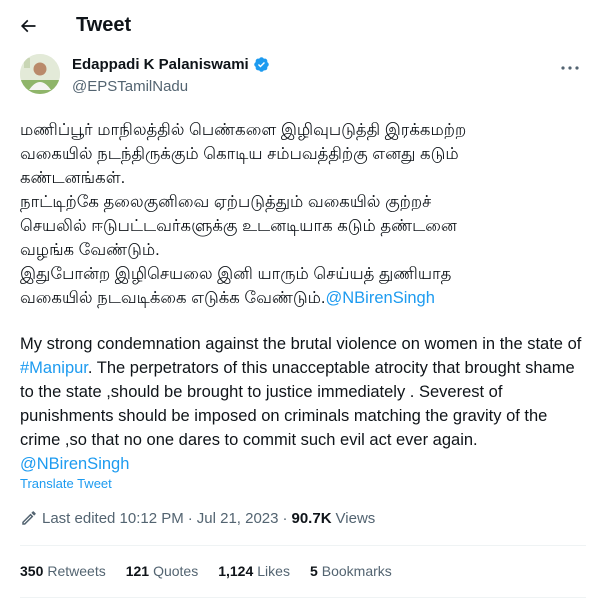 The image size is (600, 600). I want to click on bookmarks-stat: 5 Bookmarks, so click(351, 571).